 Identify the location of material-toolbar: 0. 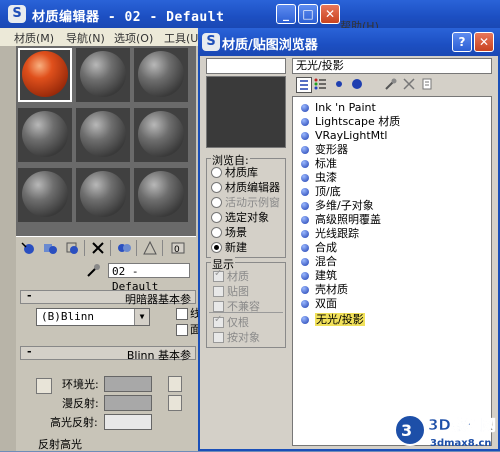
(106, 247).